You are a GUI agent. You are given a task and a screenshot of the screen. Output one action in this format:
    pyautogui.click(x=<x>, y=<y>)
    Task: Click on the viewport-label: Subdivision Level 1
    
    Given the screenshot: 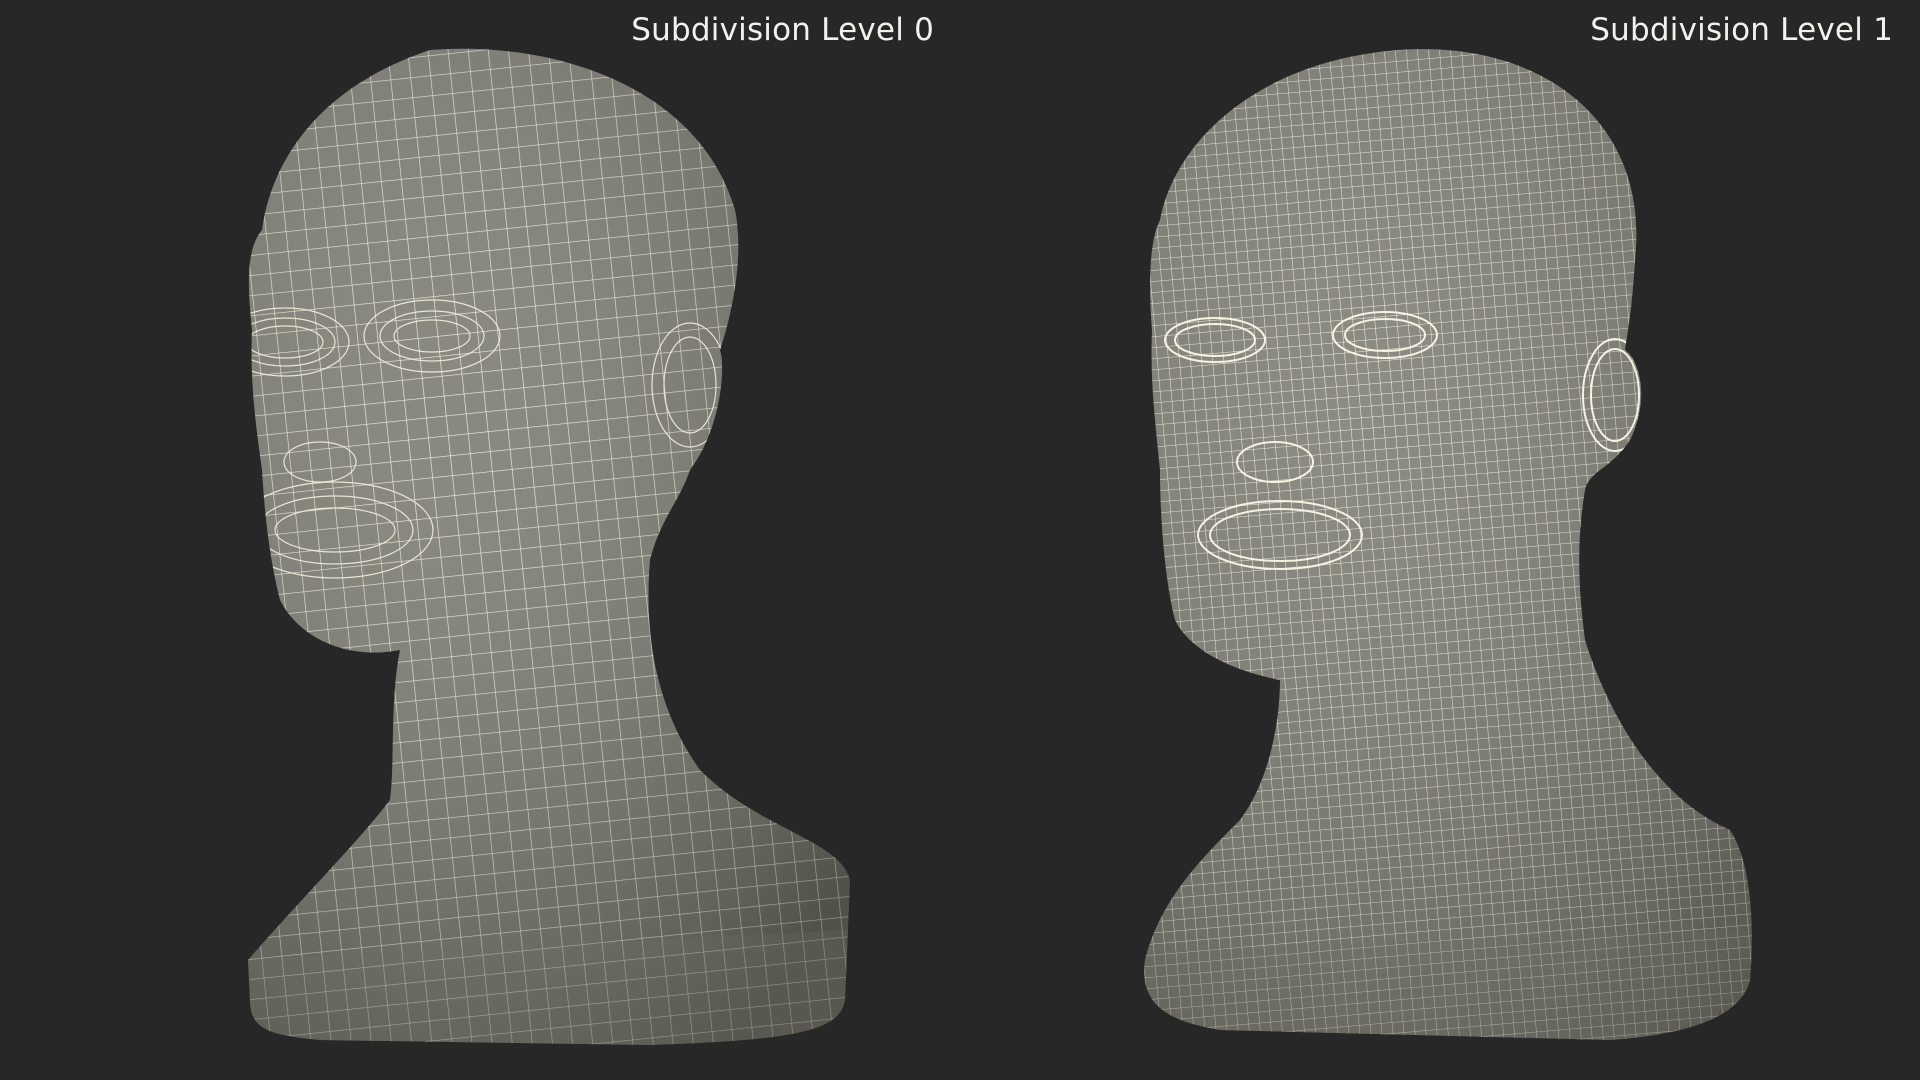 What is the action you would take?
    pyautogui.click(x=1741, y=30)
    